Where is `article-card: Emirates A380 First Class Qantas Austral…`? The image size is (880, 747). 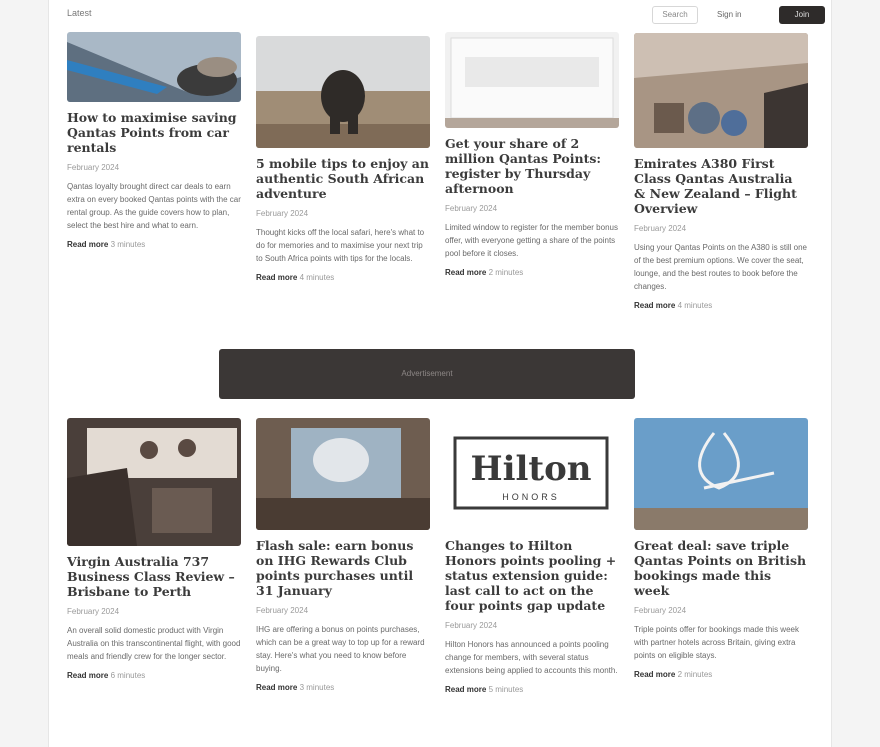 article-card: Emirates A380 First Class Qantas Austral… is located at coordinates (721, 171).